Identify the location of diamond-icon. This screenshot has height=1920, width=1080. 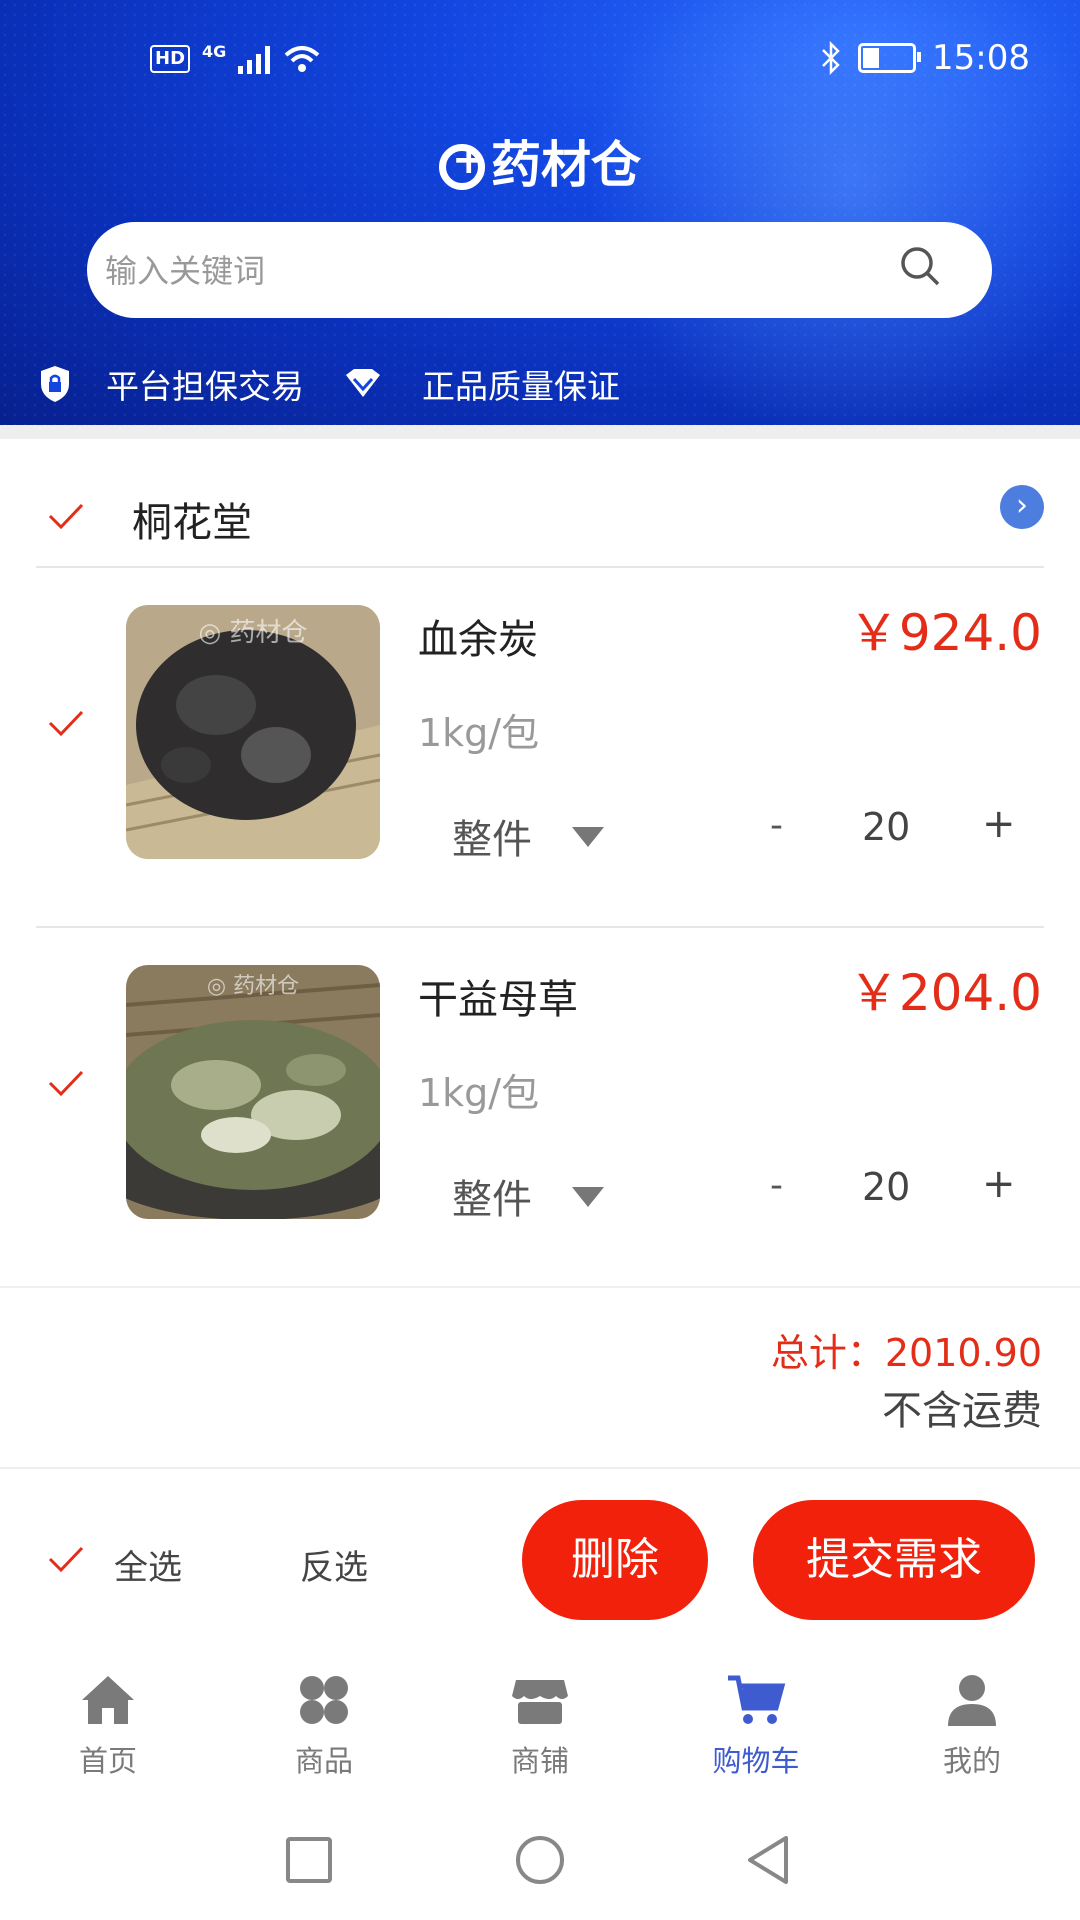
(363, 383).